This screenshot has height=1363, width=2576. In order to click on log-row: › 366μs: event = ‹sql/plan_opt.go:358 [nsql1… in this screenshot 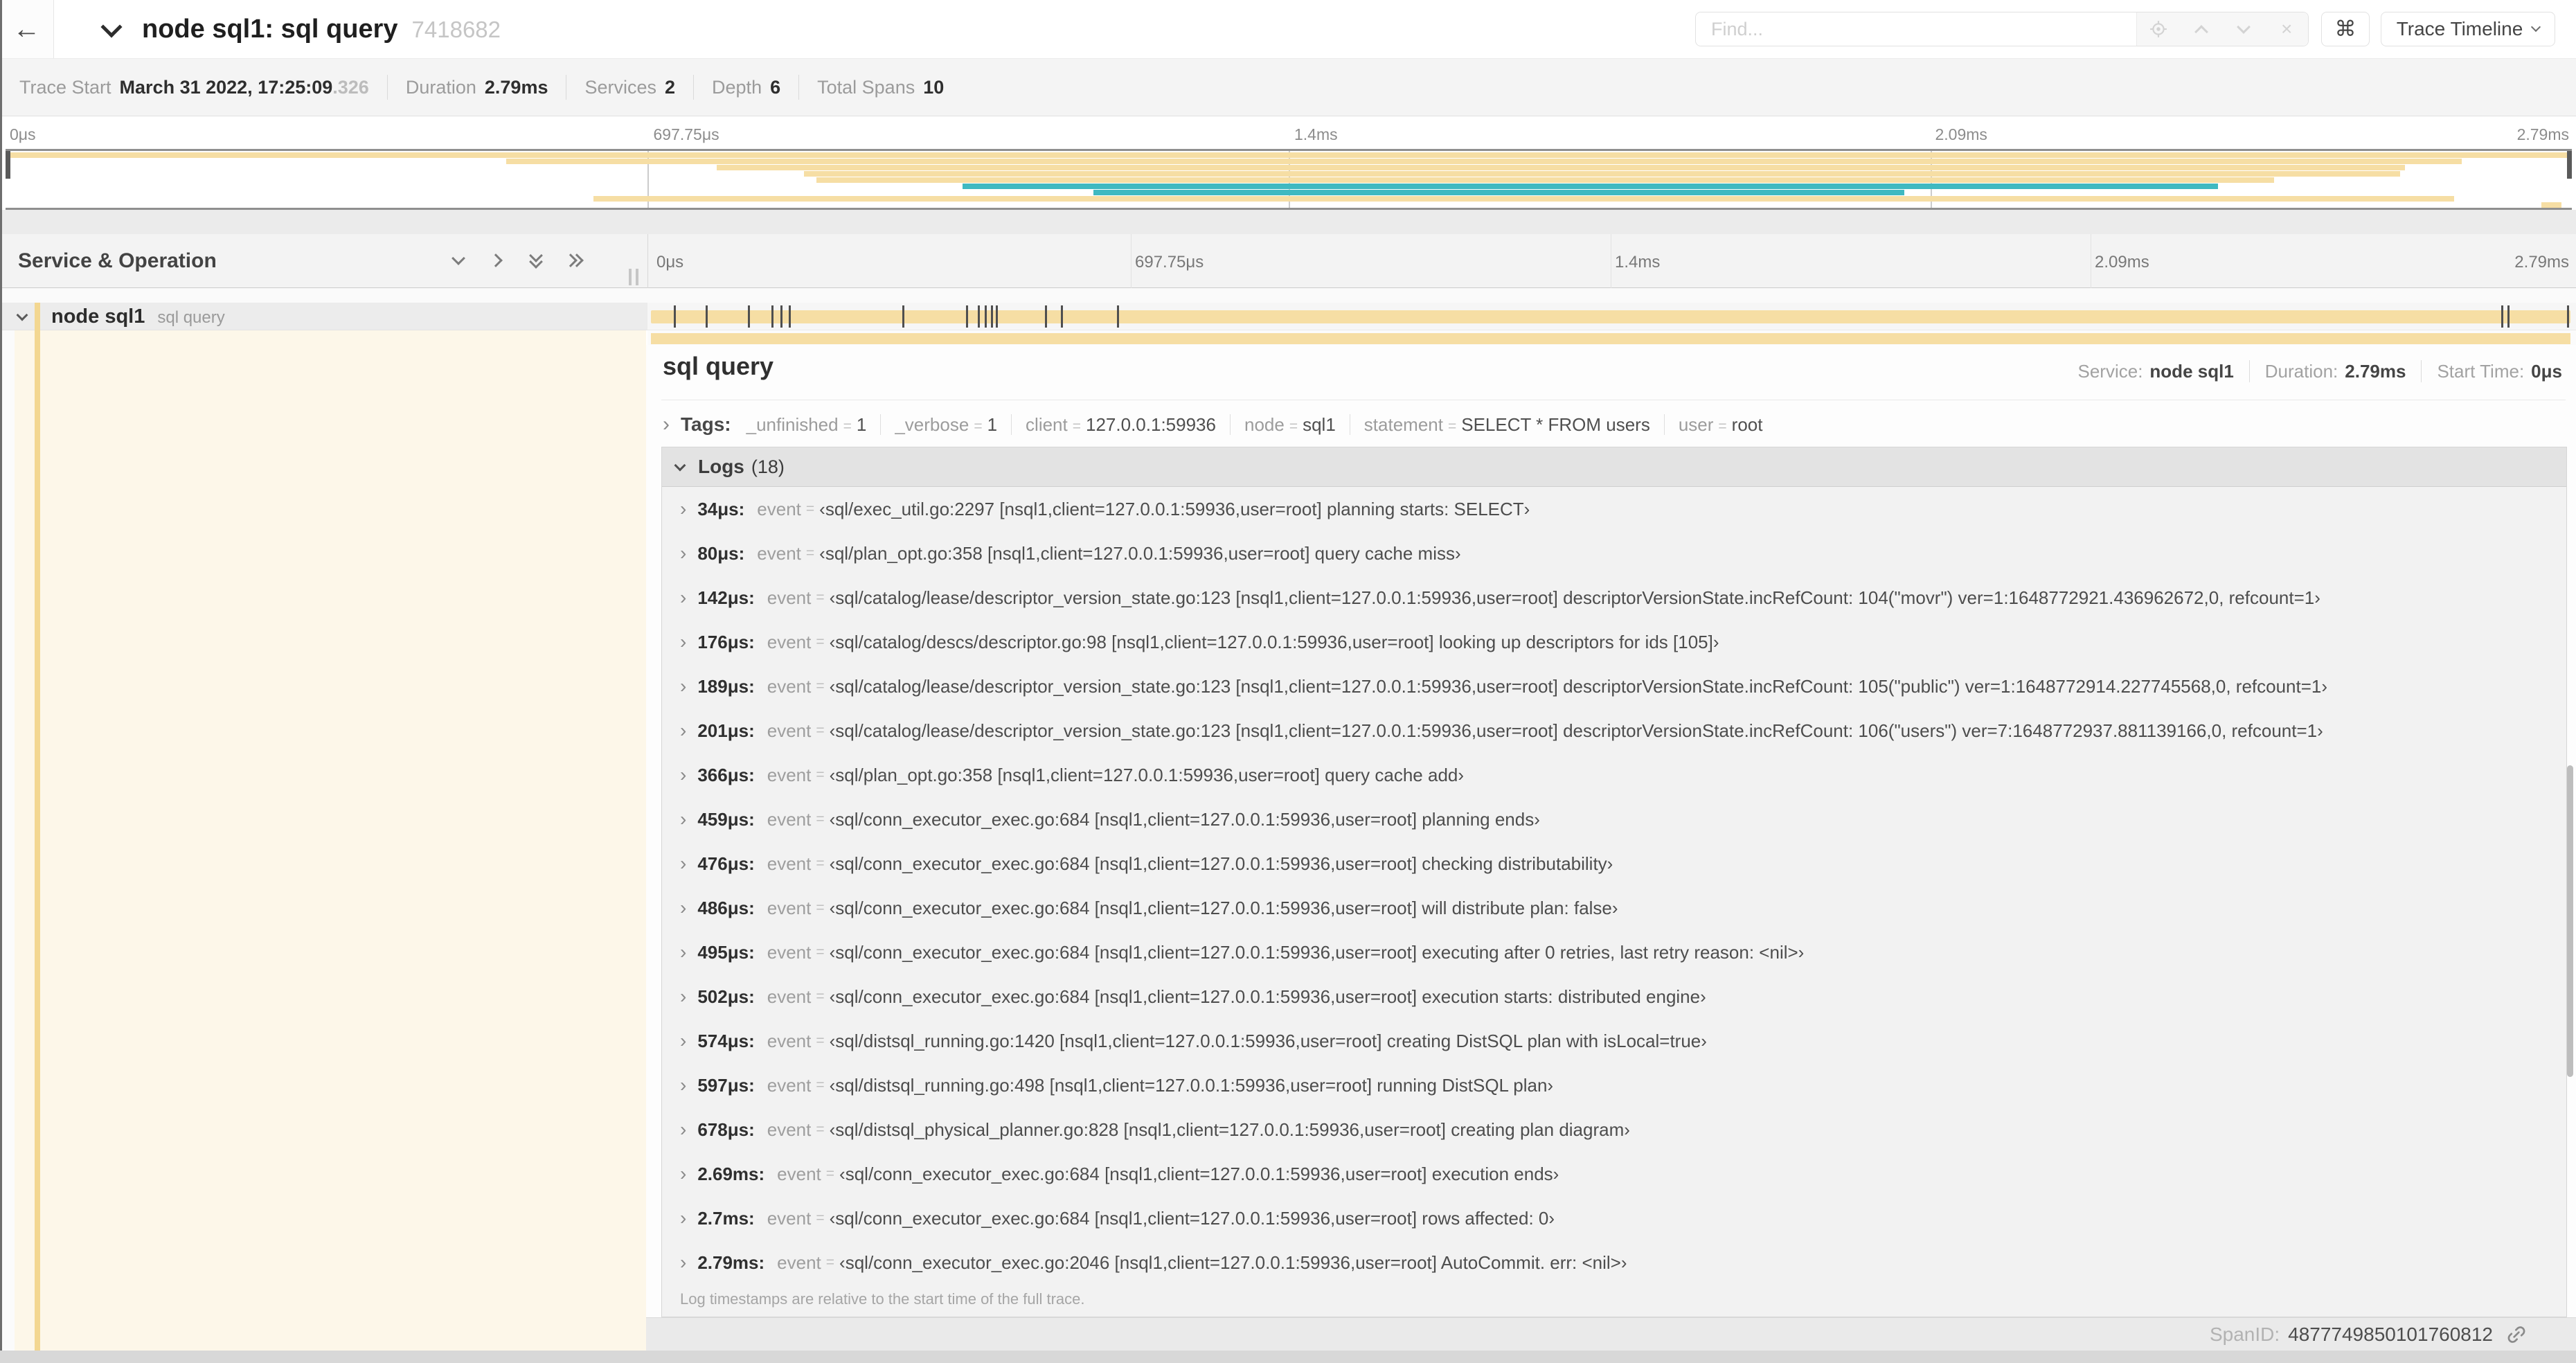, I will do `click(1614, 775)`.